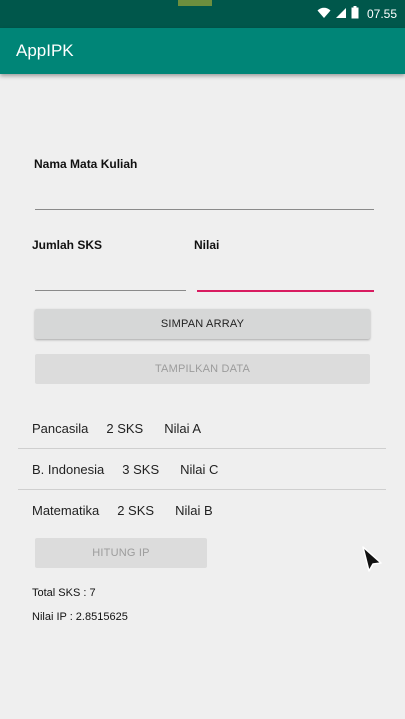 This screenshot has width=405, height=719. What do you see at coordinates (324, 14) in the screenshot?
I see `wifi-icon` at bounding box center [324, 14].